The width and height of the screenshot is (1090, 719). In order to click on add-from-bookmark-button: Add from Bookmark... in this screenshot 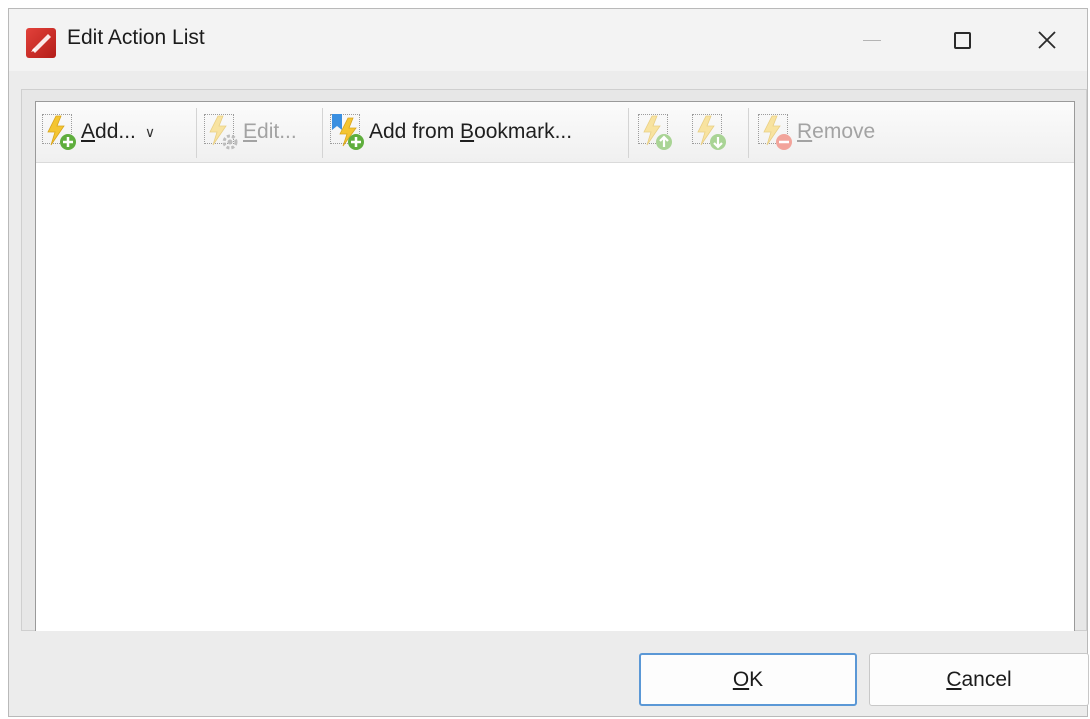, I will do `click(450, 132)`.